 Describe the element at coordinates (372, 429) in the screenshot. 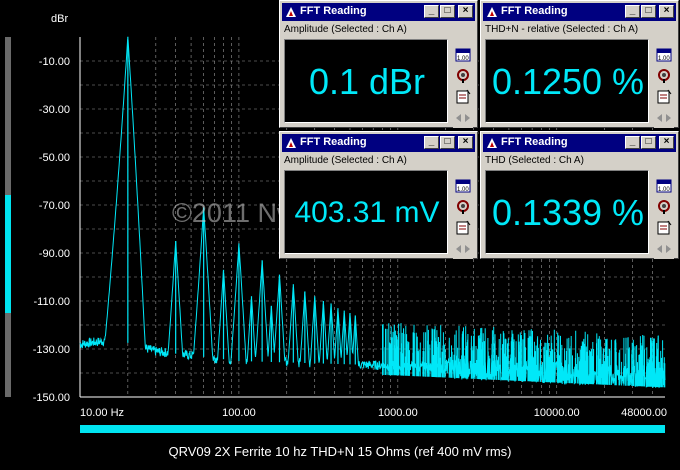

I see `horizontal-scrollbar` at that location.